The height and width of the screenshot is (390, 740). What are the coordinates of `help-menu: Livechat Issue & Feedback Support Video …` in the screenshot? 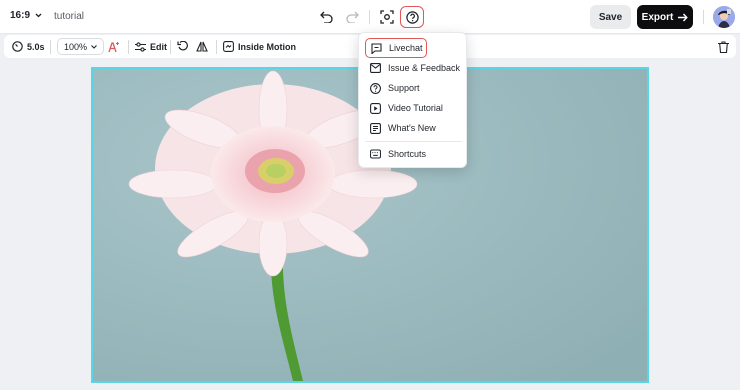 It's located at (412, 100).